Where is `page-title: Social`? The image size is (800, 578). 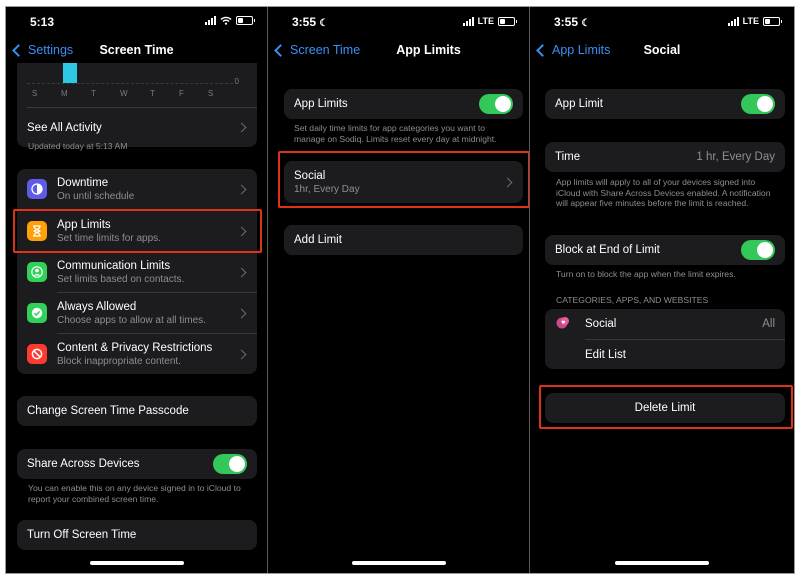
page-title: Social is located at coordinates (662, 50).